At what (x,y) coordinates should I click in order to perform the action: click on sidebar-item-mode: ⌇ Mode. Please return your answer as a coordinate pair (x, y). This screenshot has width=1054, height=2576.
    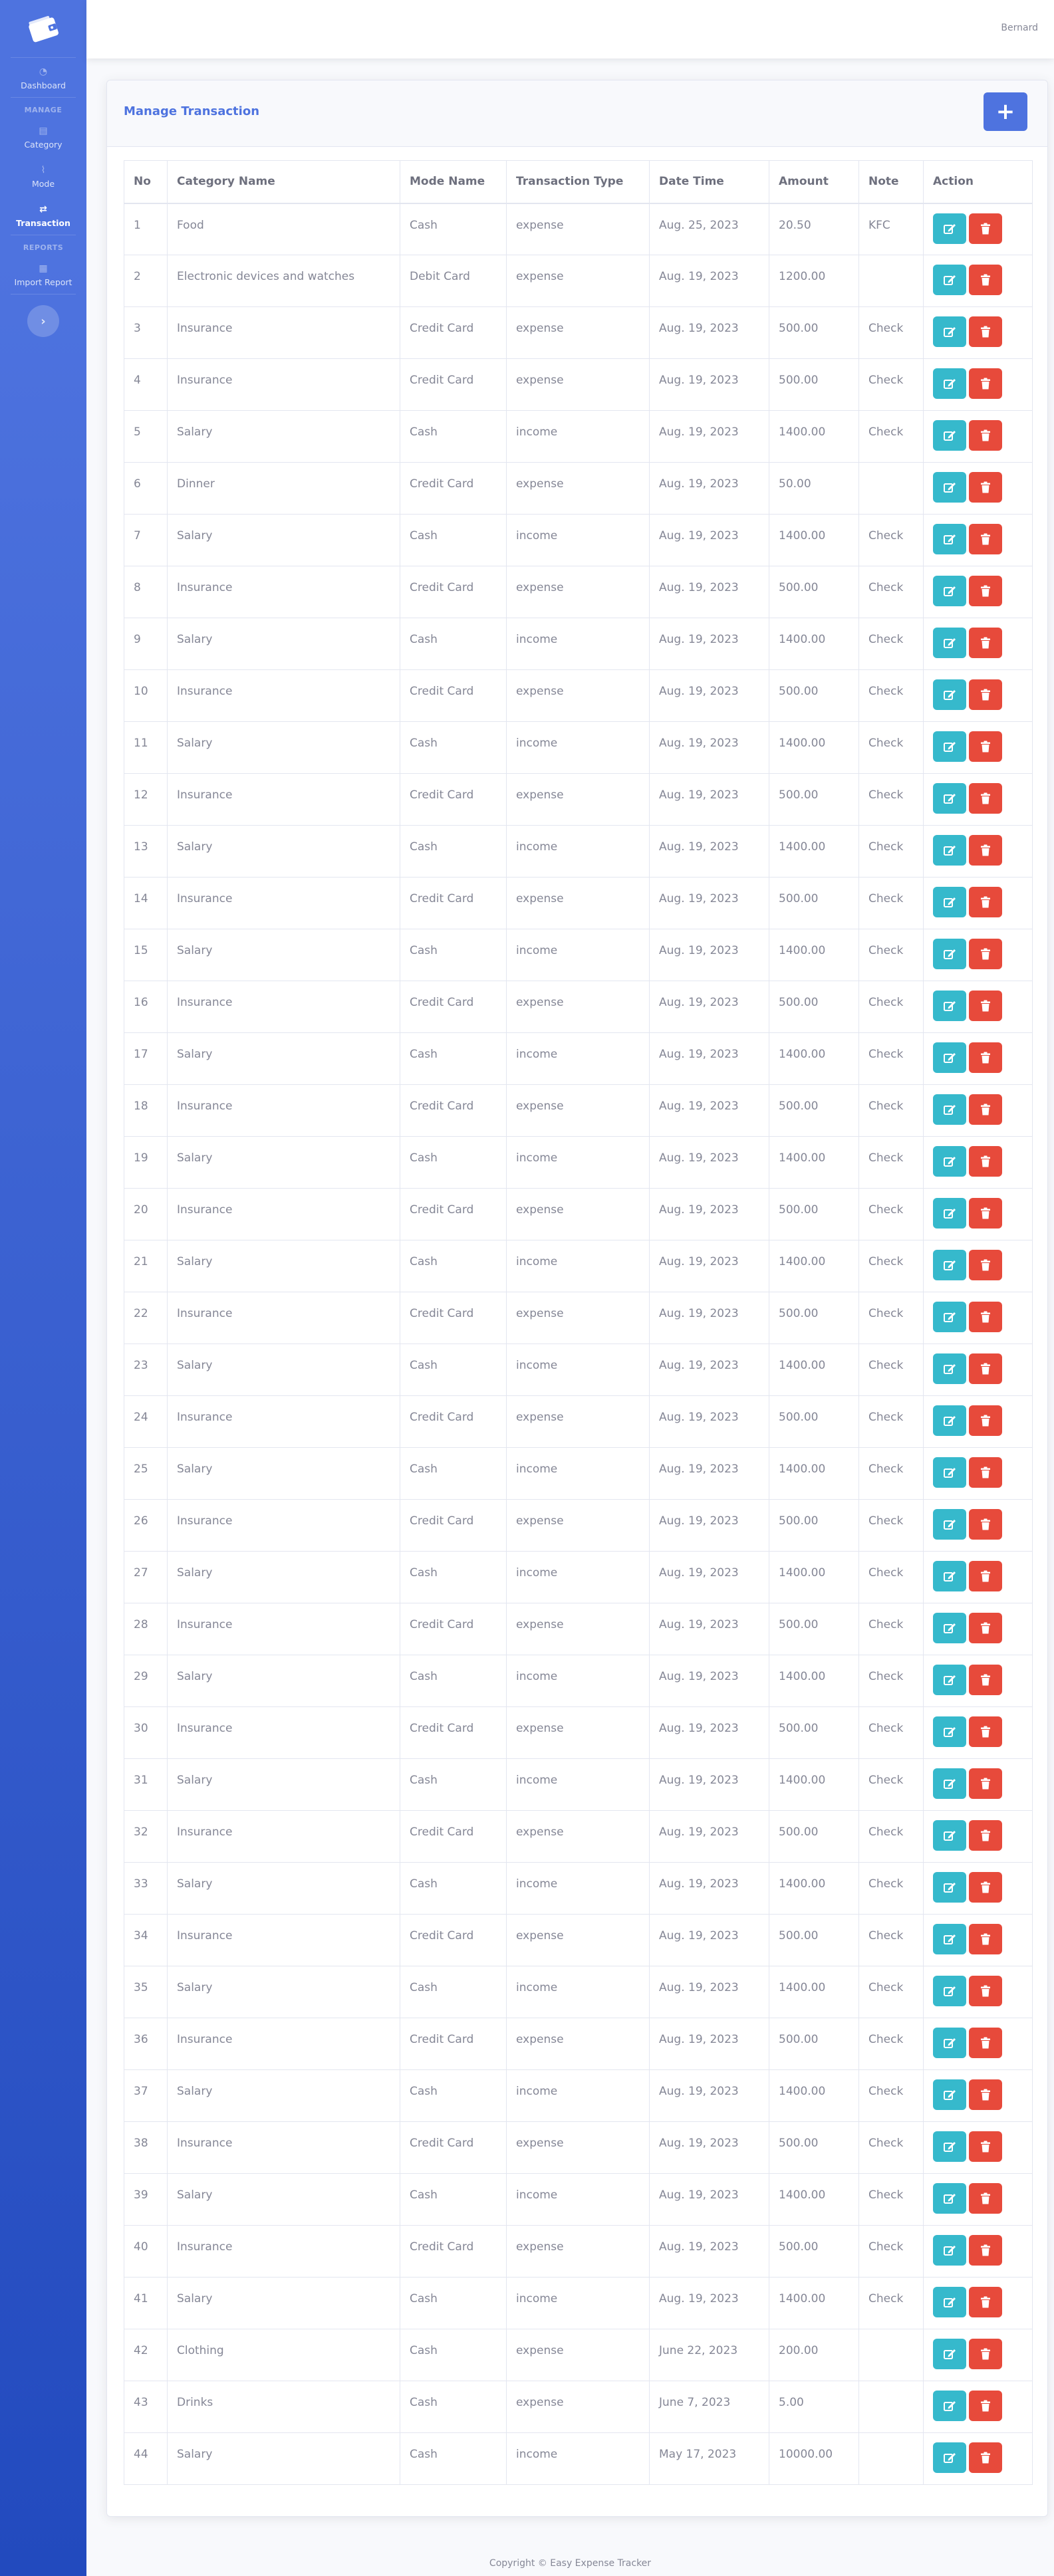
    Looking at the image, I should click on (43, 175).